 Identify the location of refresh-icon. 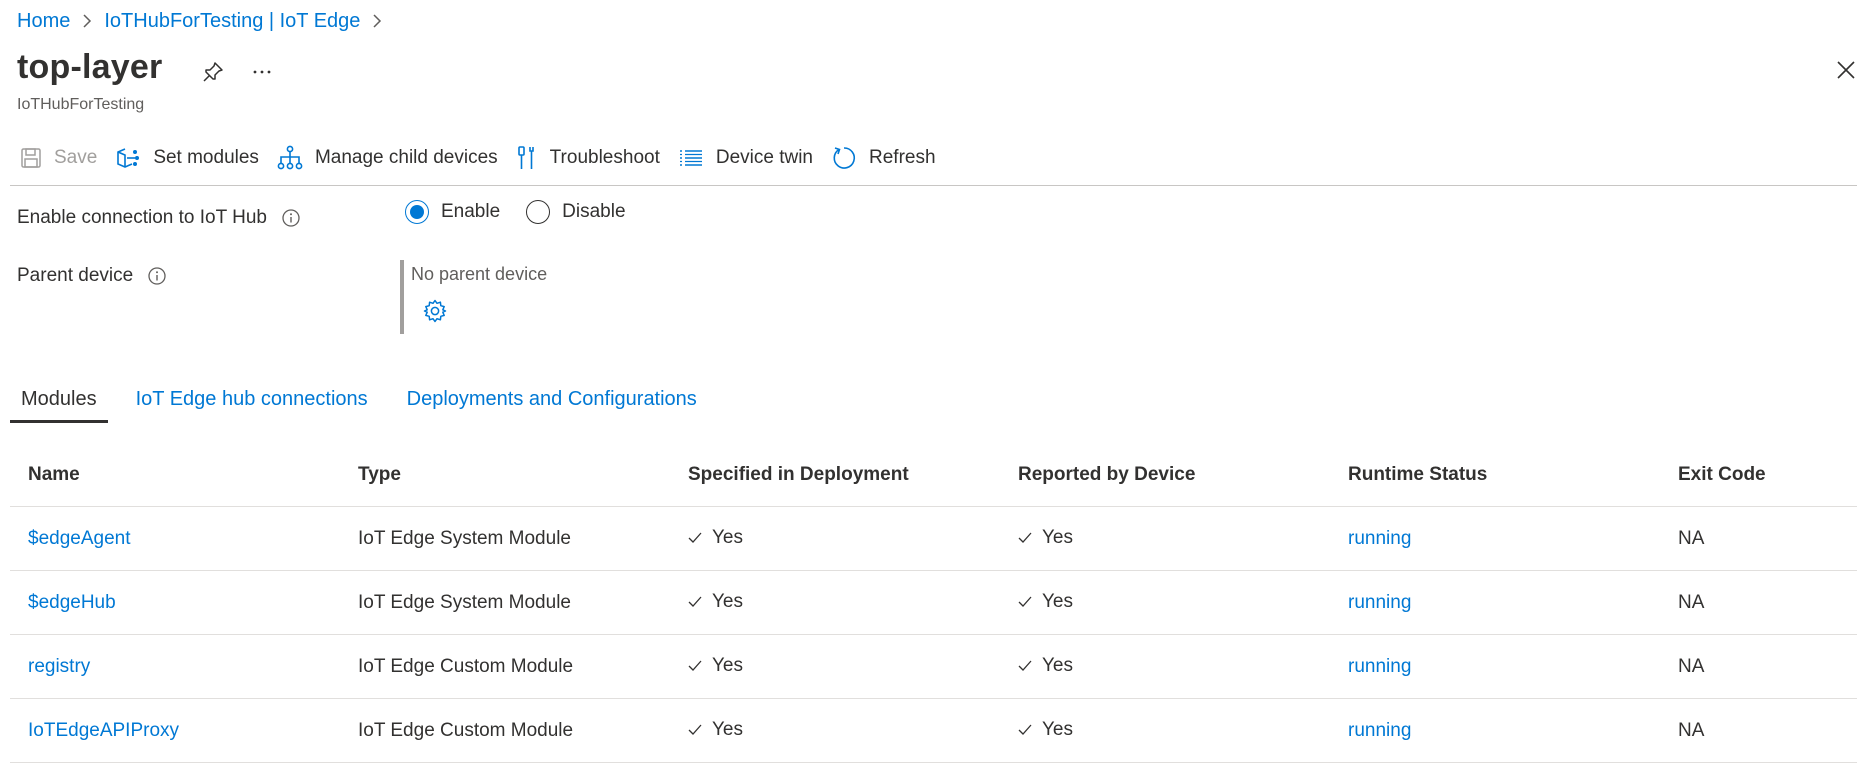
(844, 158).